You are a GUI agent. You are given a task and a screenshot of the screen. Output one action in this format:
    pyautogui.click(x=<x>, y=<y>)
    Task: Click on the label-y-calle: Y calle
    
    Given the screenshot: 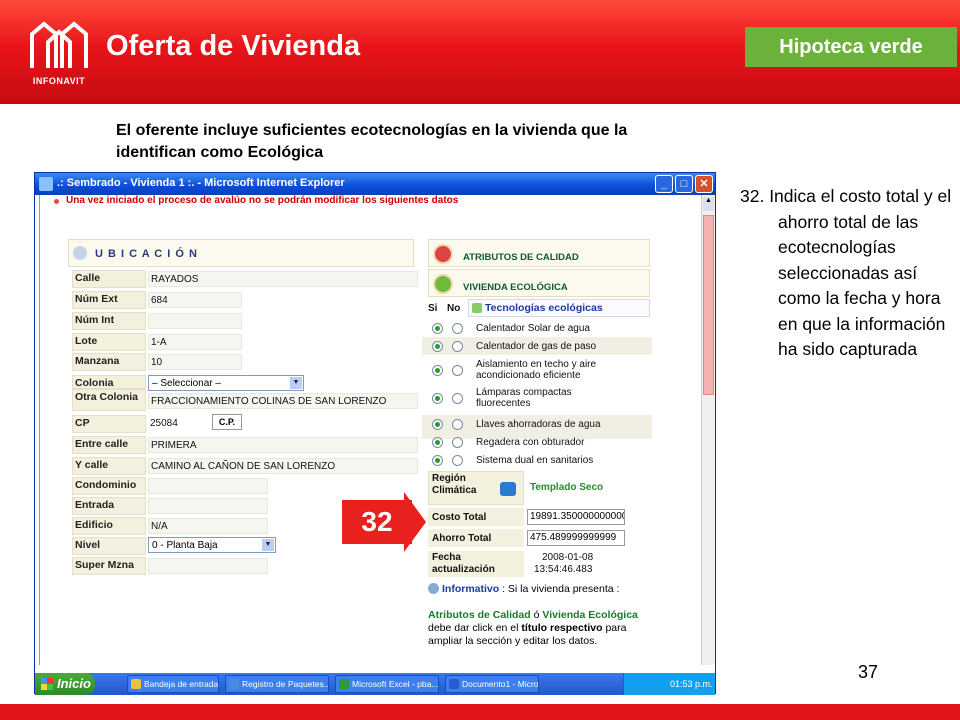 What is the action you would take?
    pyautogui.click(x=109, y=466)
    